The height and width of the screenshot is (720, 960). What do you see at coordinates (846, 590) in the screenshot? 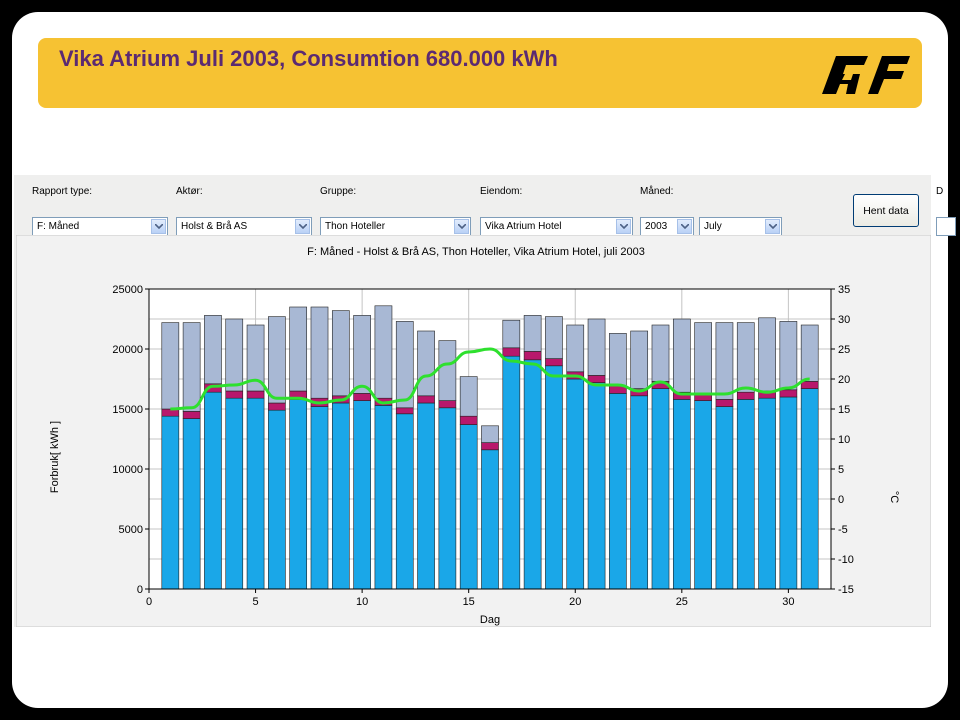
I see `y2-tick-label: -15` at bounding box center [846, 590].